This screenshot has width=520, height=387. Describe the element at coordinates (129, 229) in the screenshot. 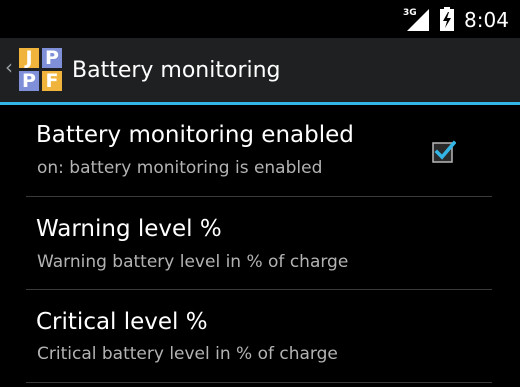

I see `pref-title: Warning level %` at that location.